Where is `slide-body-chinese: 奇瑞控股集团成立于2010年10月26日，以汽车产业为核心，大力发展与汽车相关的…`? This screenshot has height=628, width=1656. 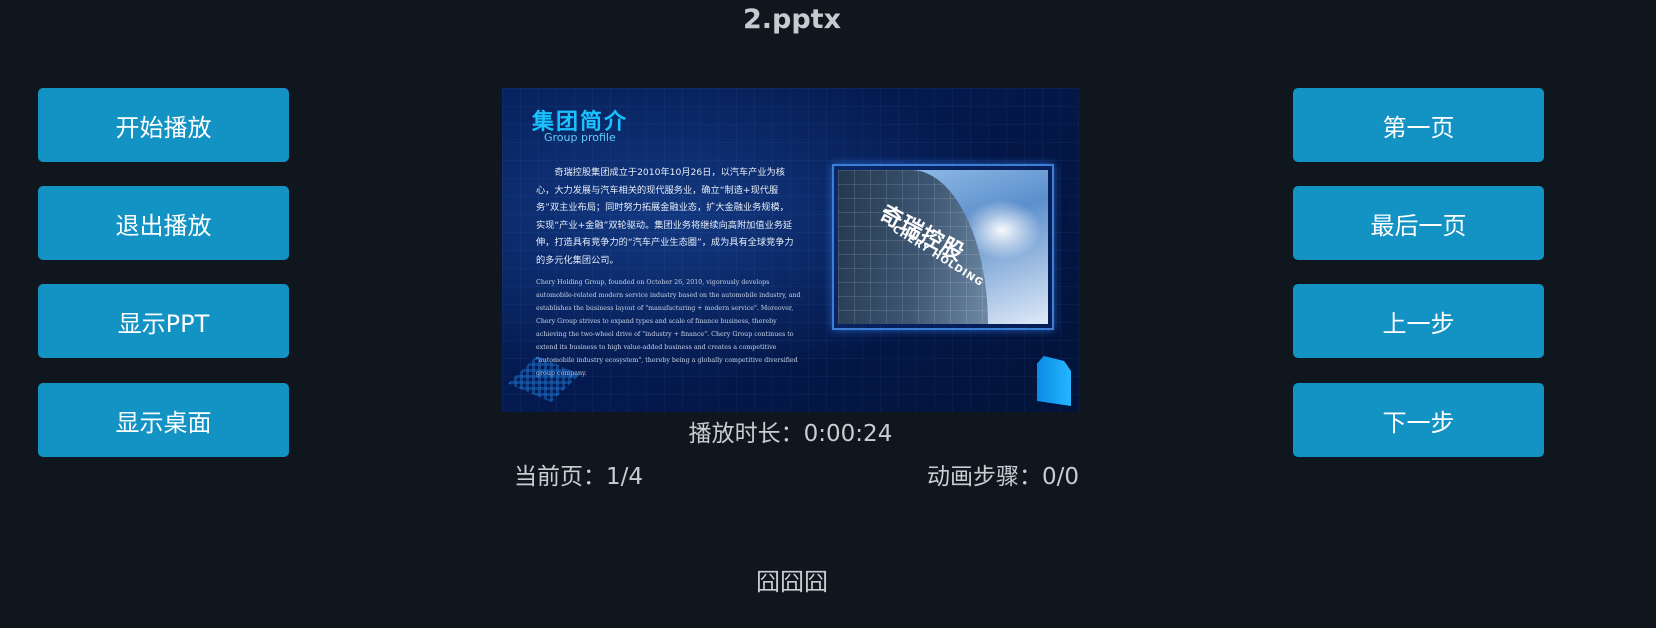
slide-body-chinese: 奇瑞控股集团成立于2010年10月26日，以汽车产业为核心，大力发展与汽车相关的… is located at coordinates (665, 216).